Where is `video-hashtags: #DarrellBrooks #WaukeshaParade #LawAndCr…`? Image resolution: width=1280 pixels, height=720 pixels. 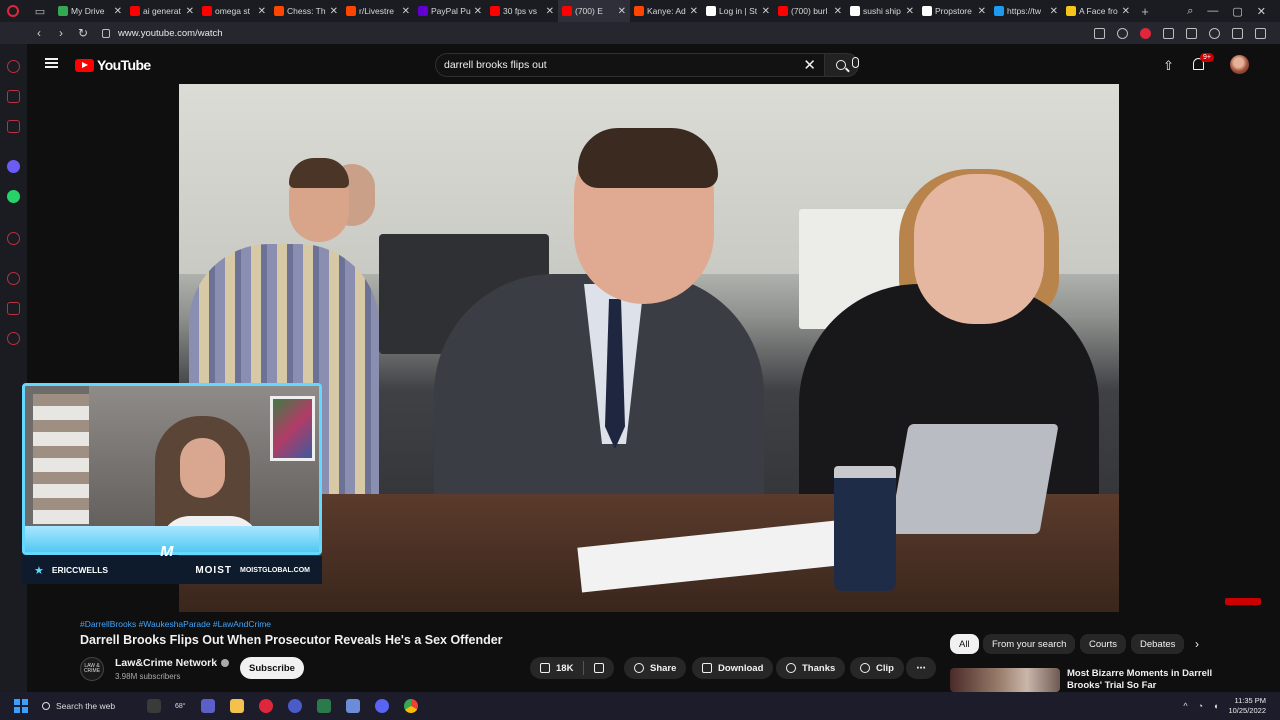
video-hashtags: #DarrellBrooks #WaukeshaParade #LawAndCr… is located at coordinates (175, 624).